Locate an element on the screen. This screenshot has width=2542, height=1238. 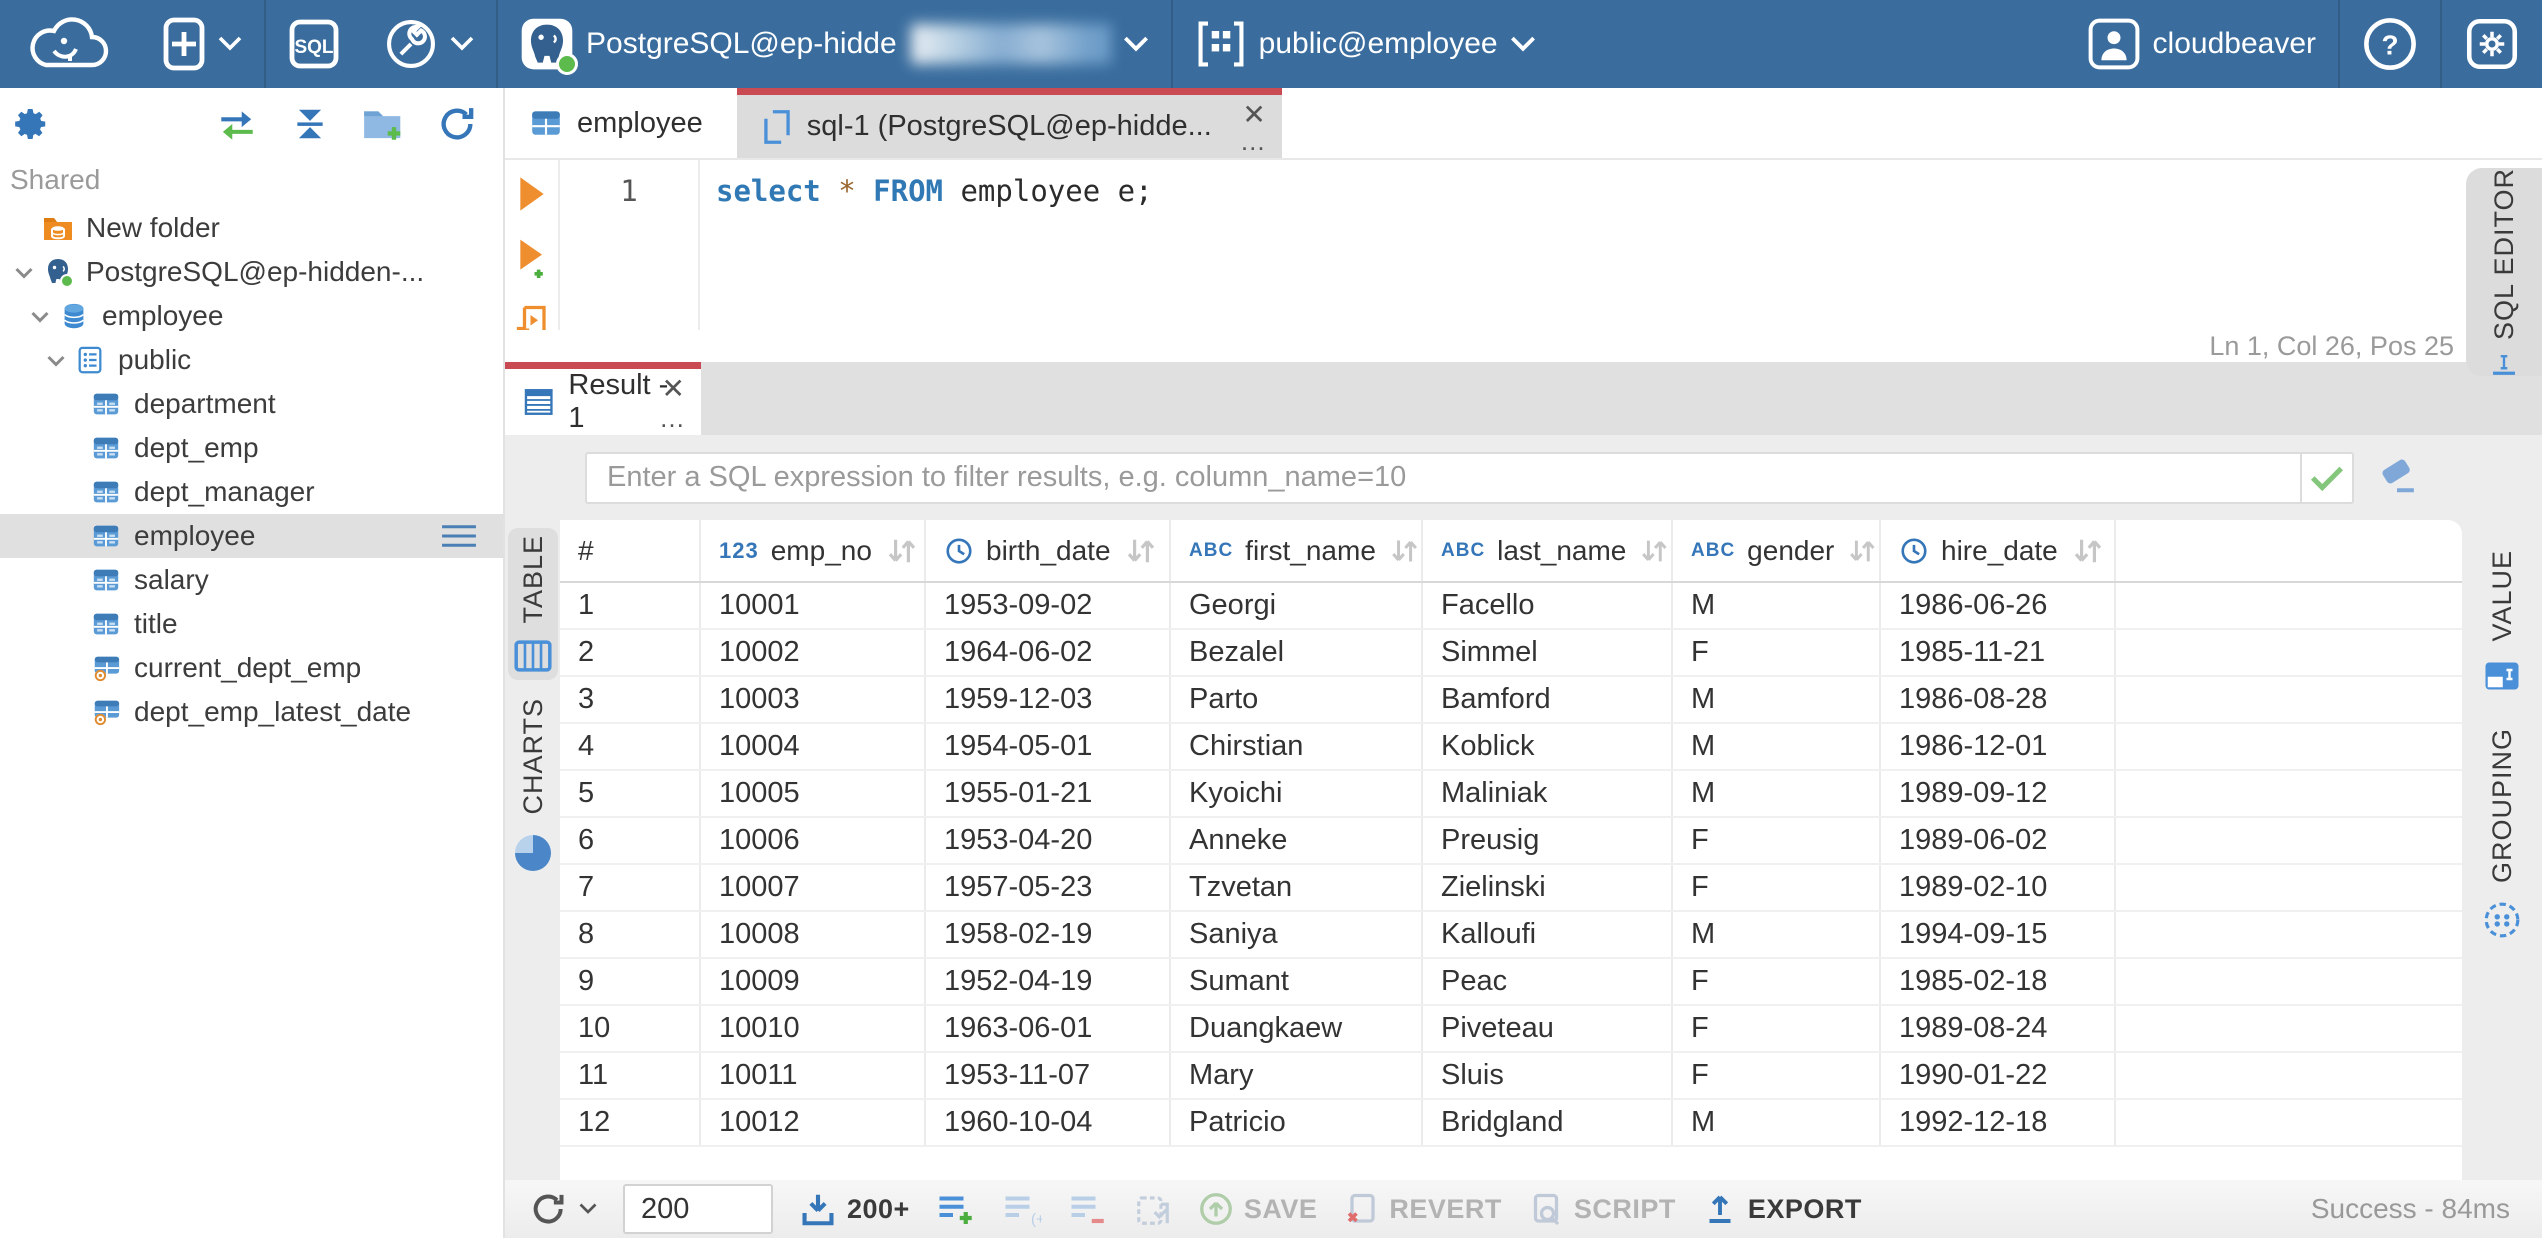
data-cell: 1963-06-01 is located at coordinates (1048, 1029).